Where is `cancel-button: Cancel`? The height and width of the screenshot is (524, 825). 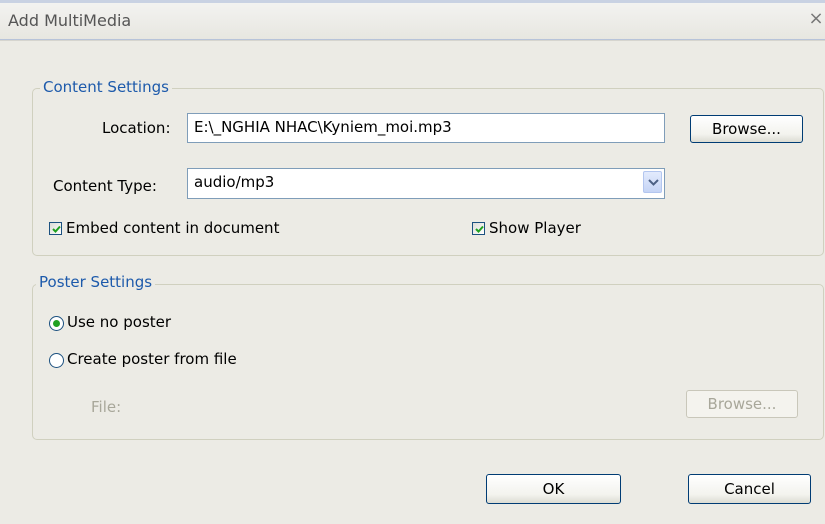
cancel-button: Cancel is located at coordinates (749, 489).